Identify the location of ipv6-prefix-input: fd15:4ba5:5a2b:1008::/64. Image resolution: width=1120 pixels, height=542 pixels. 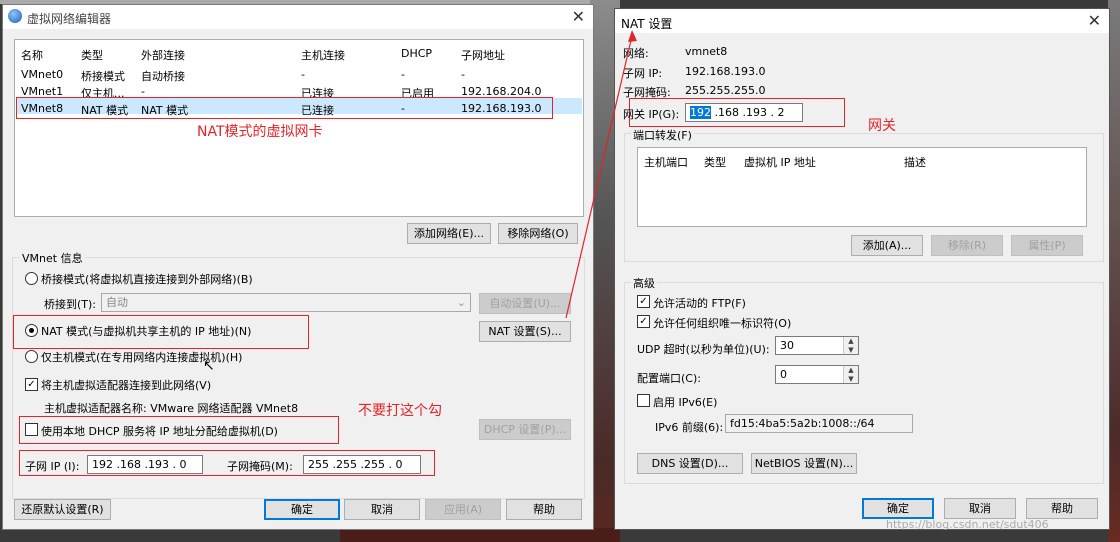
(819, 423).